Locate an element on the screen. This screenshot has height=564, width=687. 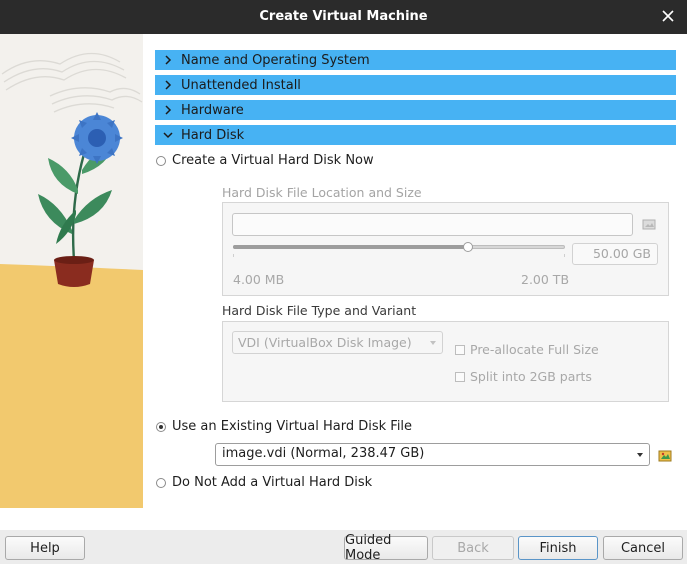
no-disk-label: Do Not Add a Virtual Hard Disk is located at coordinates (272, 482).